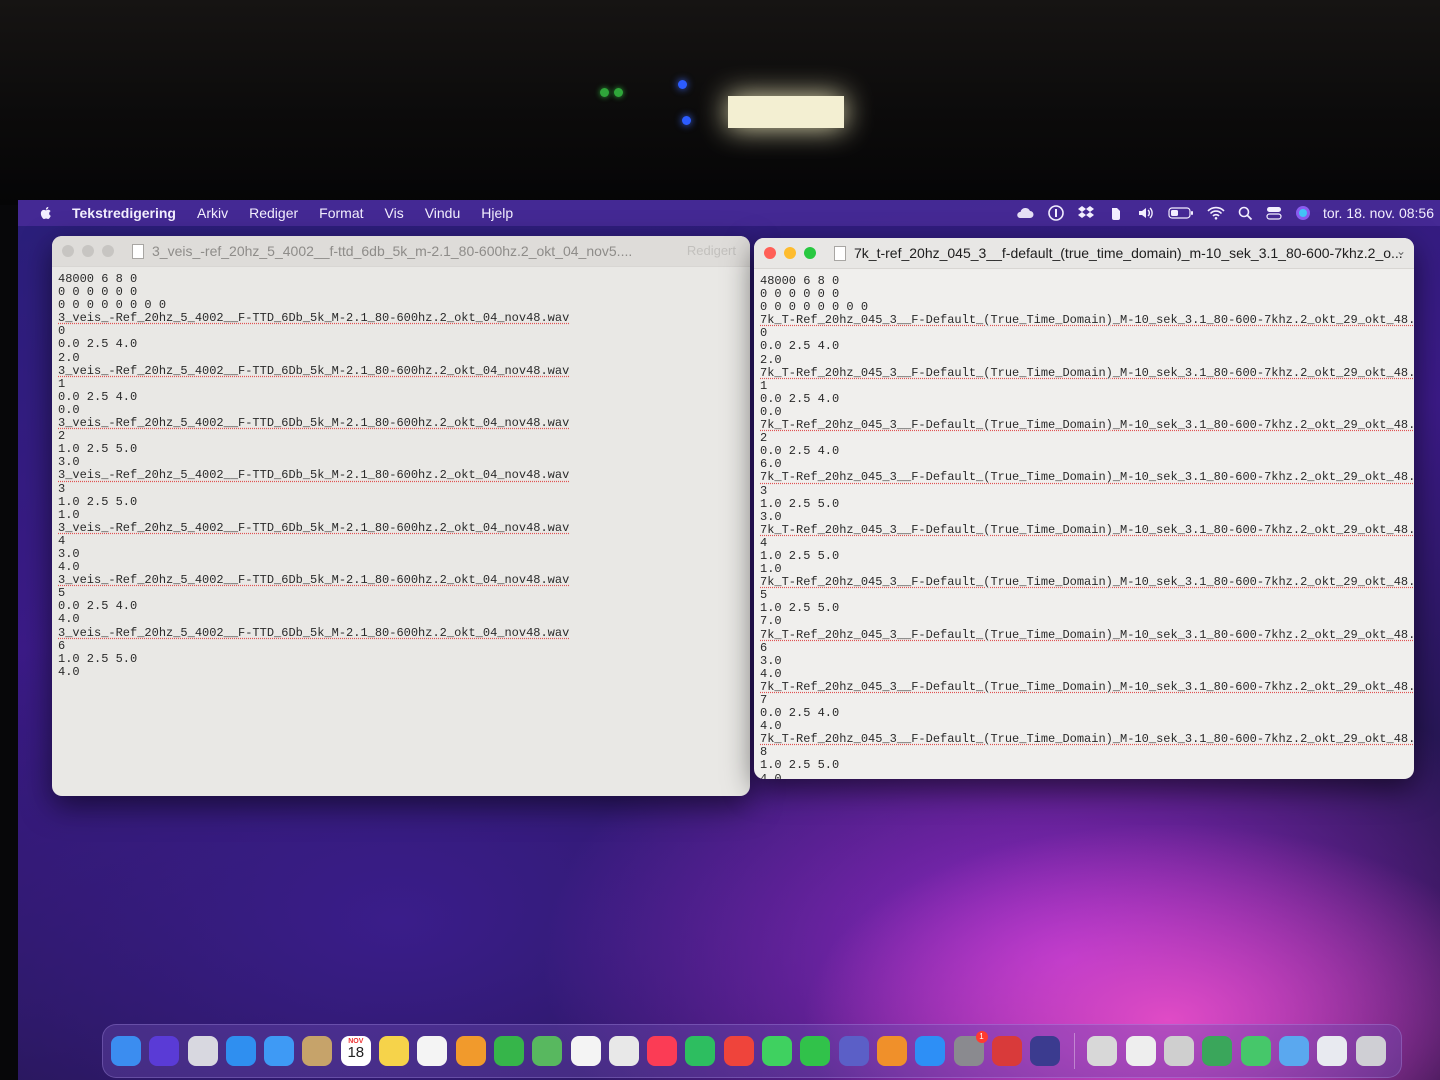 This screenshot has width=1440, height=1080. What do you see at coordinates (764, 647) in the screenshot?
I see `text-line: 6` at bounding box center [764, 647].